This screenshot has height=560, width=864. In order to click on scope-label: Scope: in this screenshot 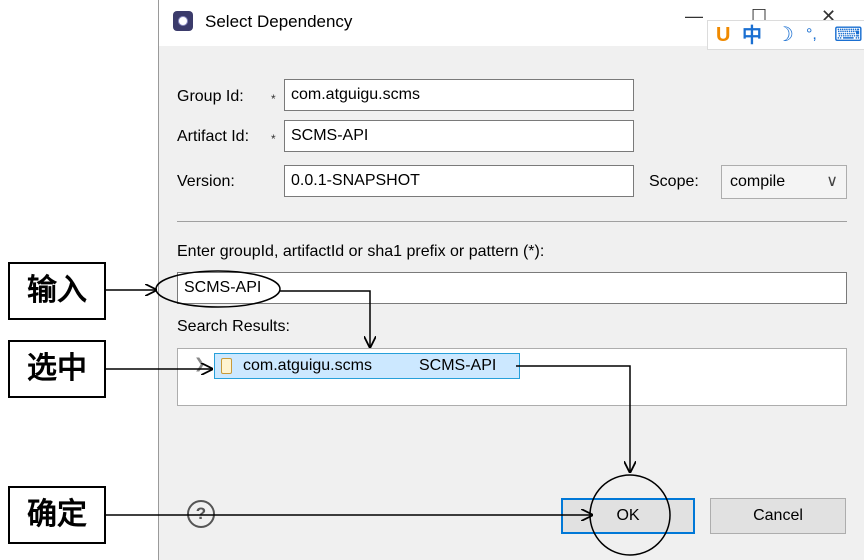, I will do `click(674, 181)`.